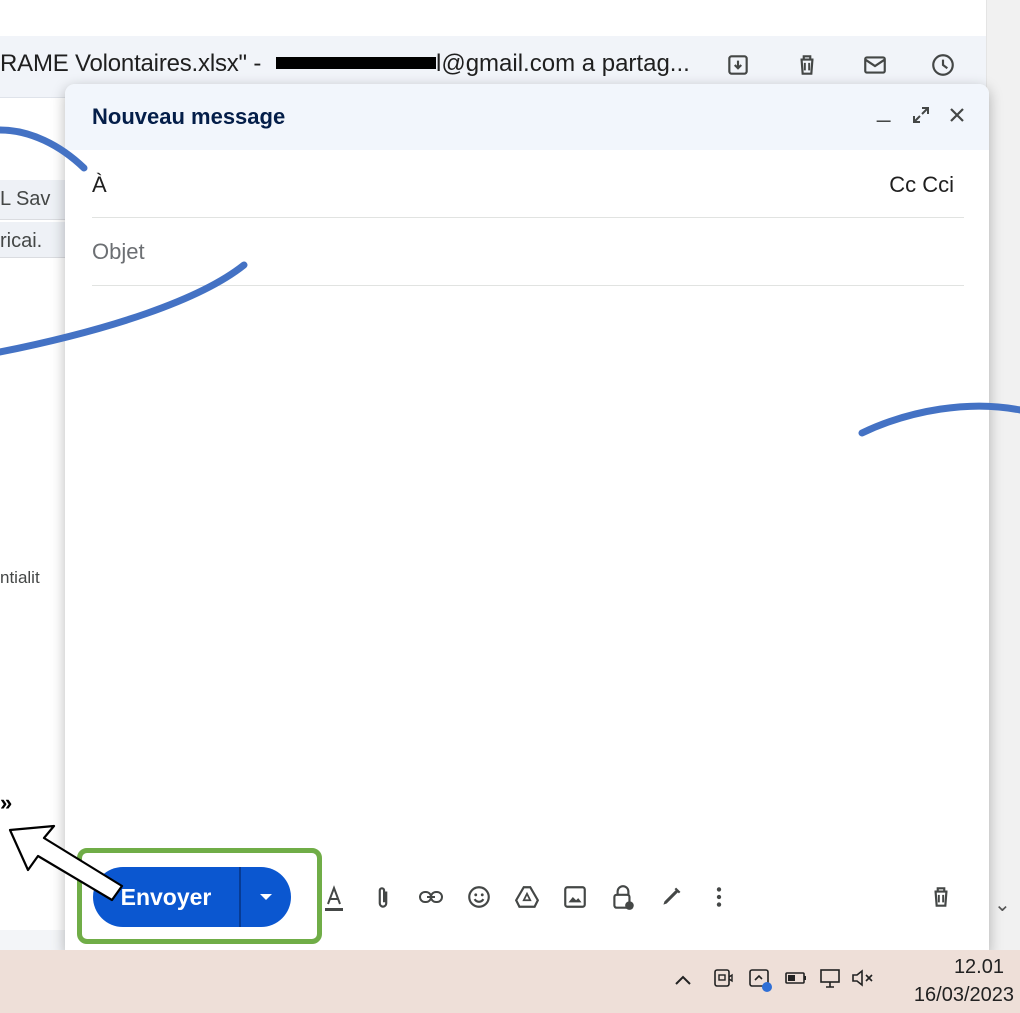  Describe the element at coordinates (6, 802) in the screenshot. I see `quote-fragment: »` at that location.